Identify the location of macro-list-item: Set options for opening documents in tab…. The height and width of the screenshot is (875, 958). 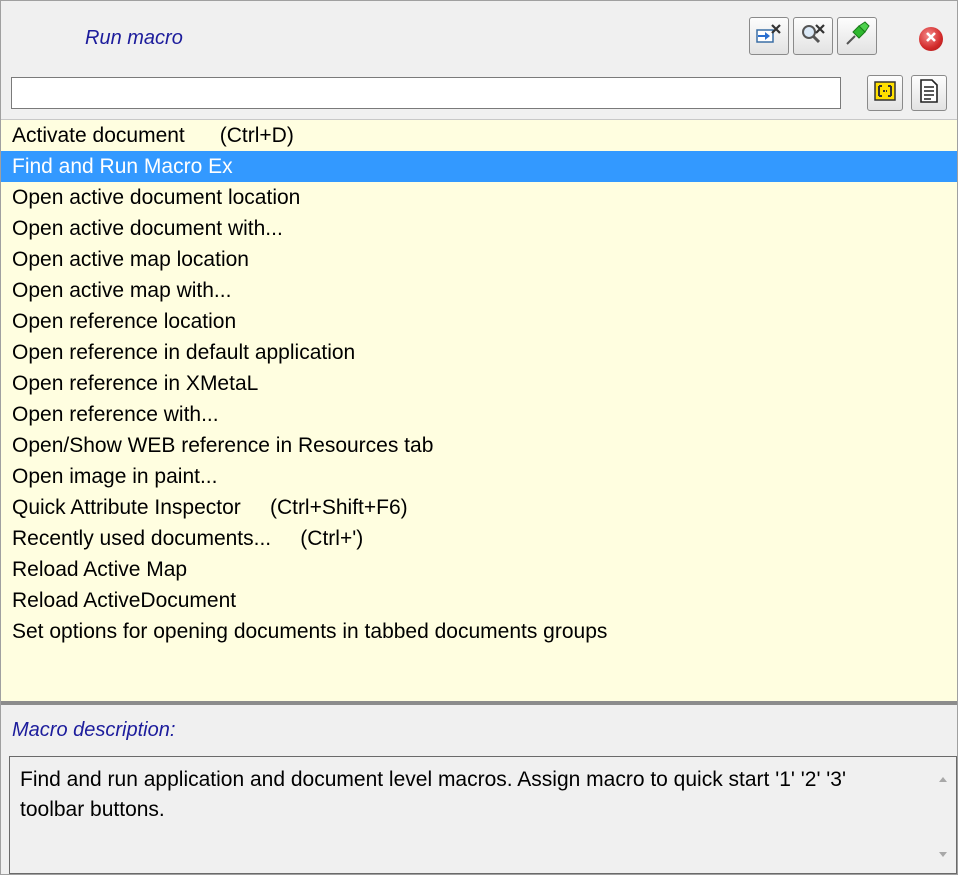
(479, 631).